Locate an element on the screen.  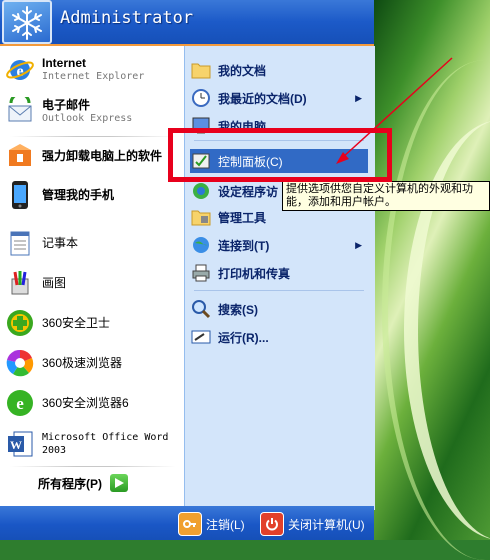
annotation-arrow is located at coordinates (394, 110).